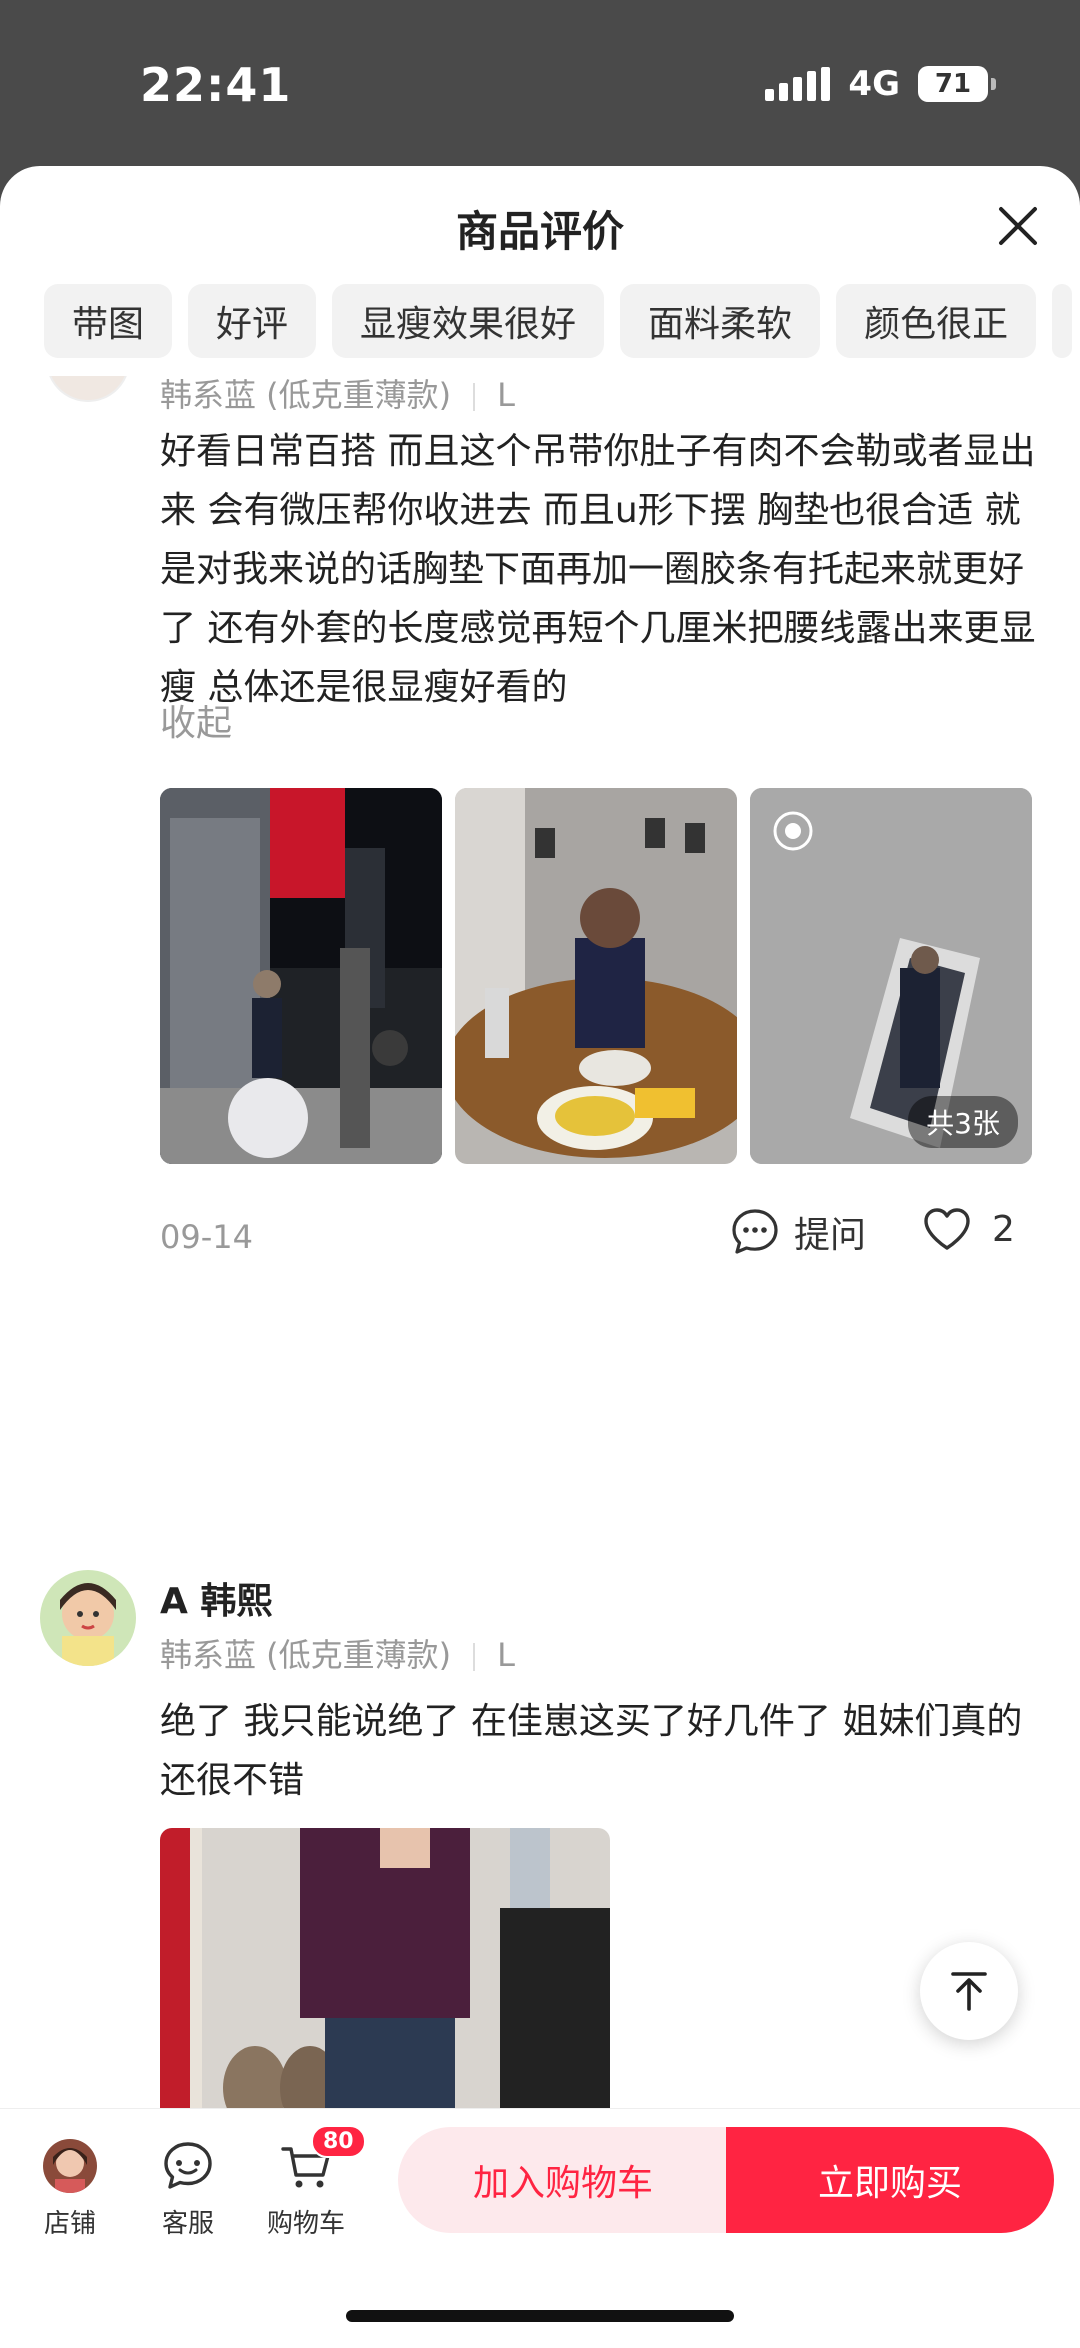 The height and width of the screenshot is (2348, 1080). What do you see at coordinates (1018, 226) in the screenshot?
I see `close-icon` at bounding box center [1018, 226].